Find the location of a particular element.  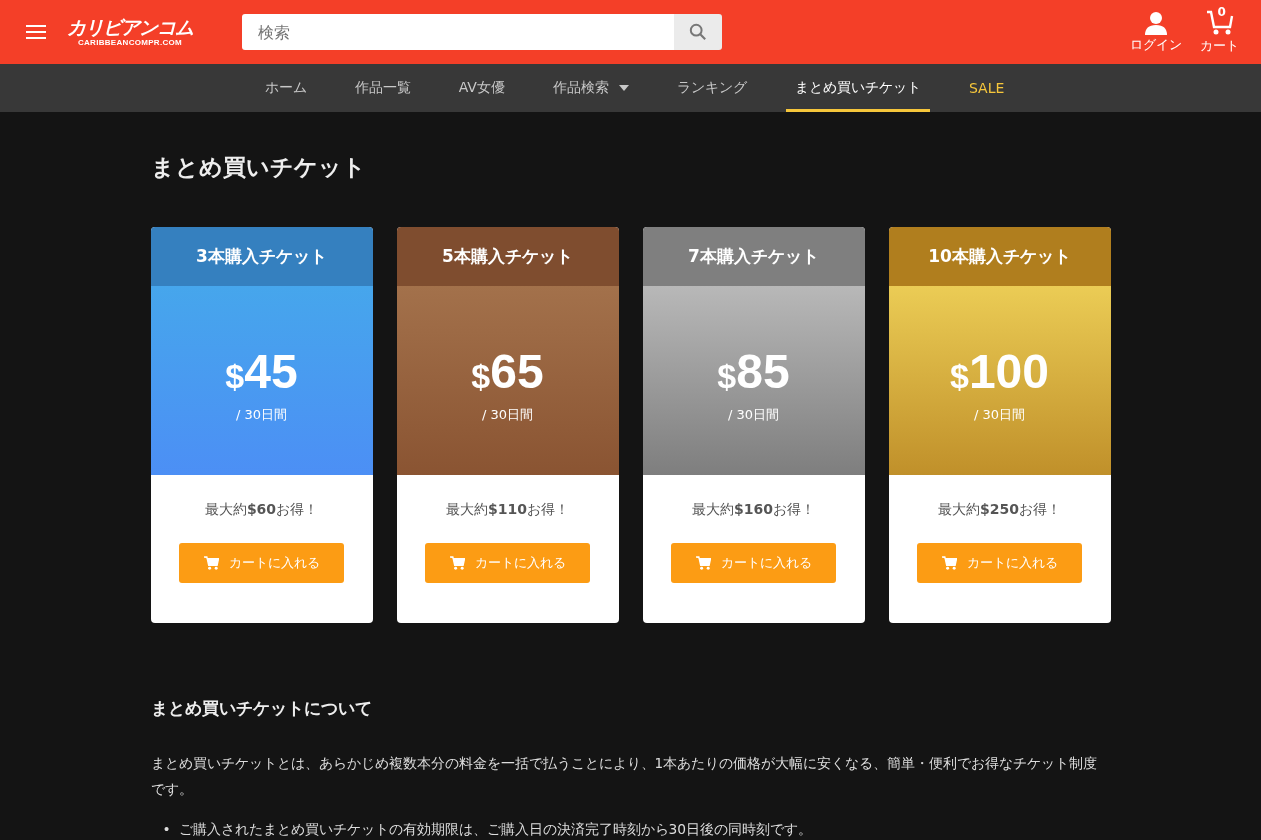

search-icon is located at coordinates (698, 32).